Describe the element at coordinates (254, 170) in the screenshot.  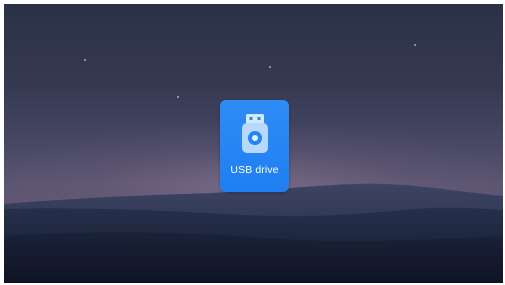
I see `usb-drive-label: USB drive` at that location.